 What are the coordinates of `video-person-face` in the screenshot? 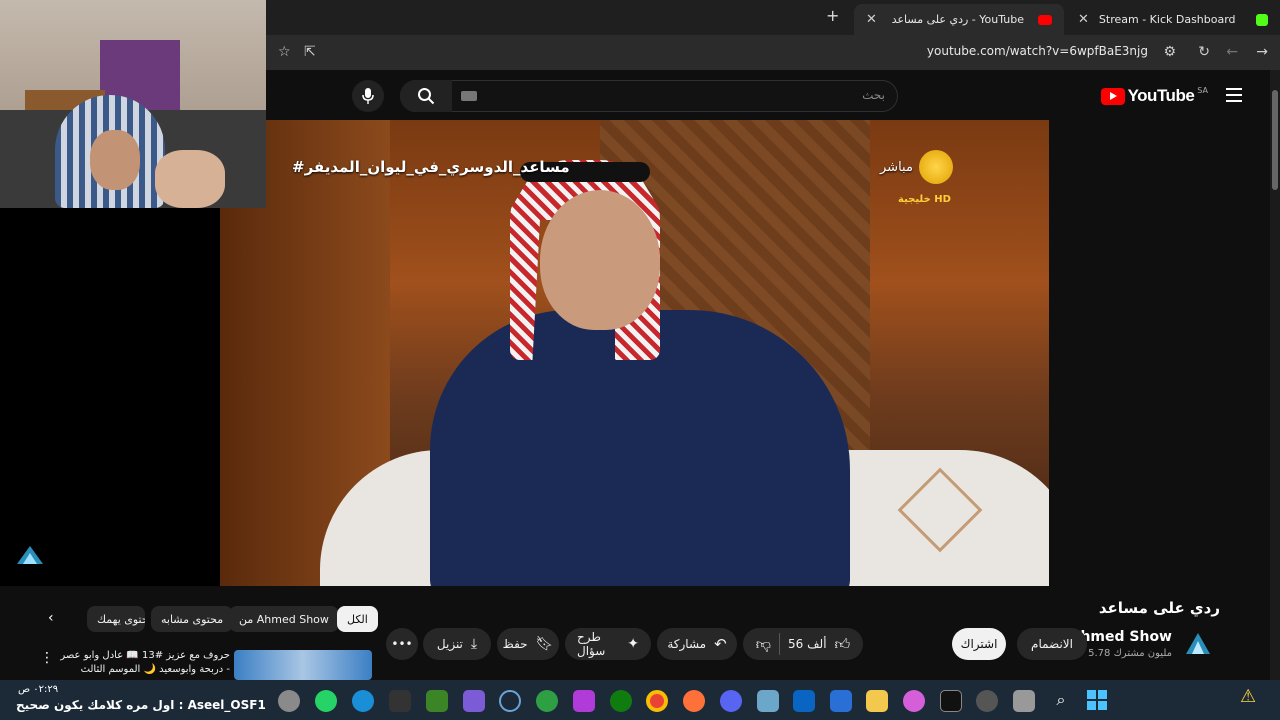 It's located at (600, 260).